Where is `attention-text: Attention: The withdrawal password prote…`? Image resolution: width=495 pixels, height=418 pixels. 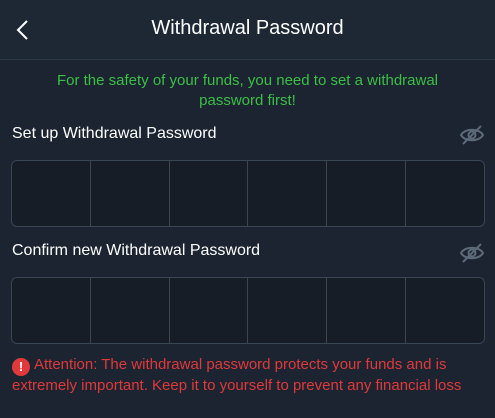
attention-text: Attention: The withdrawal password prote… is located at coordinates (237, 375).